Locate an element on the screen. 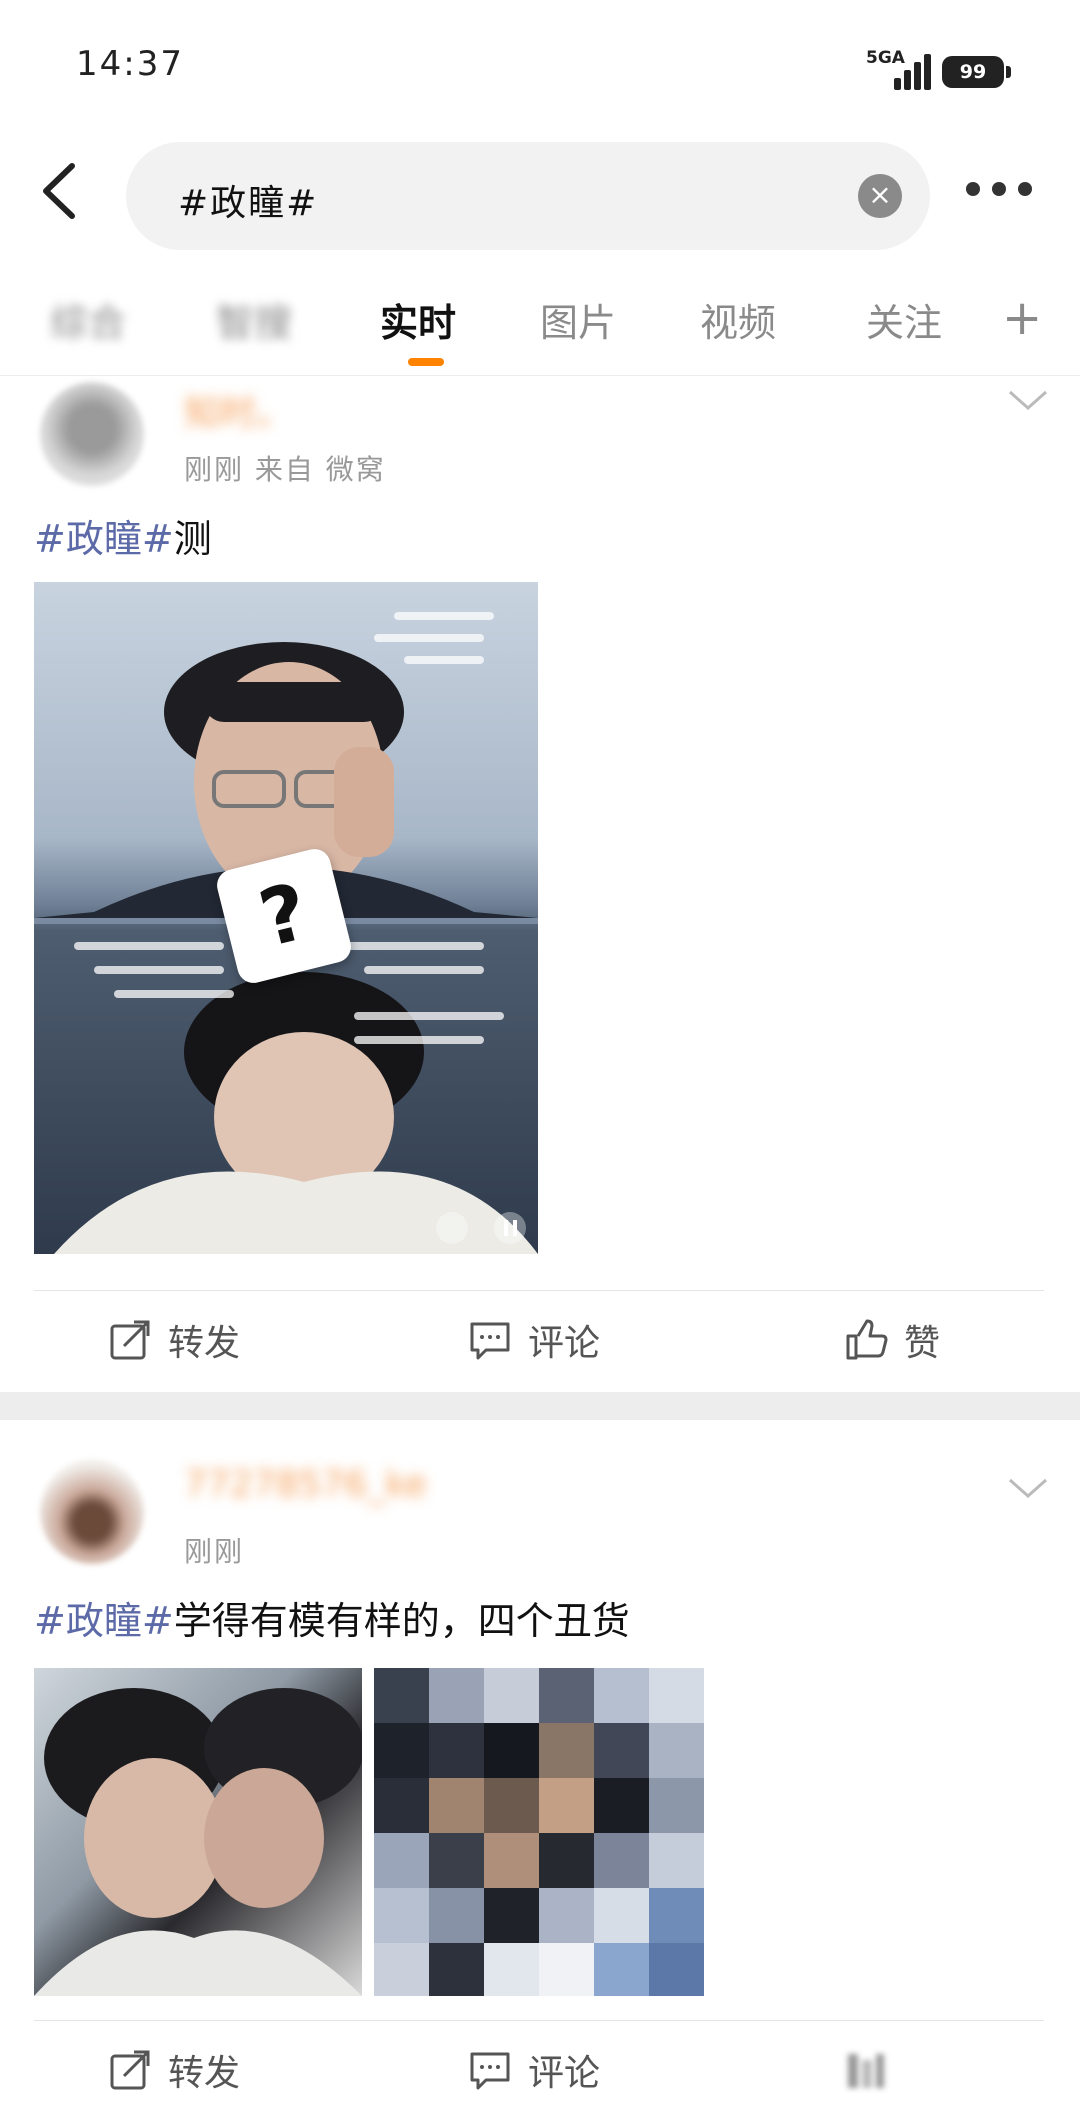 The height and width of the screenshot is (2111, 1080). signal-icon is located at coordinates (907, 72).